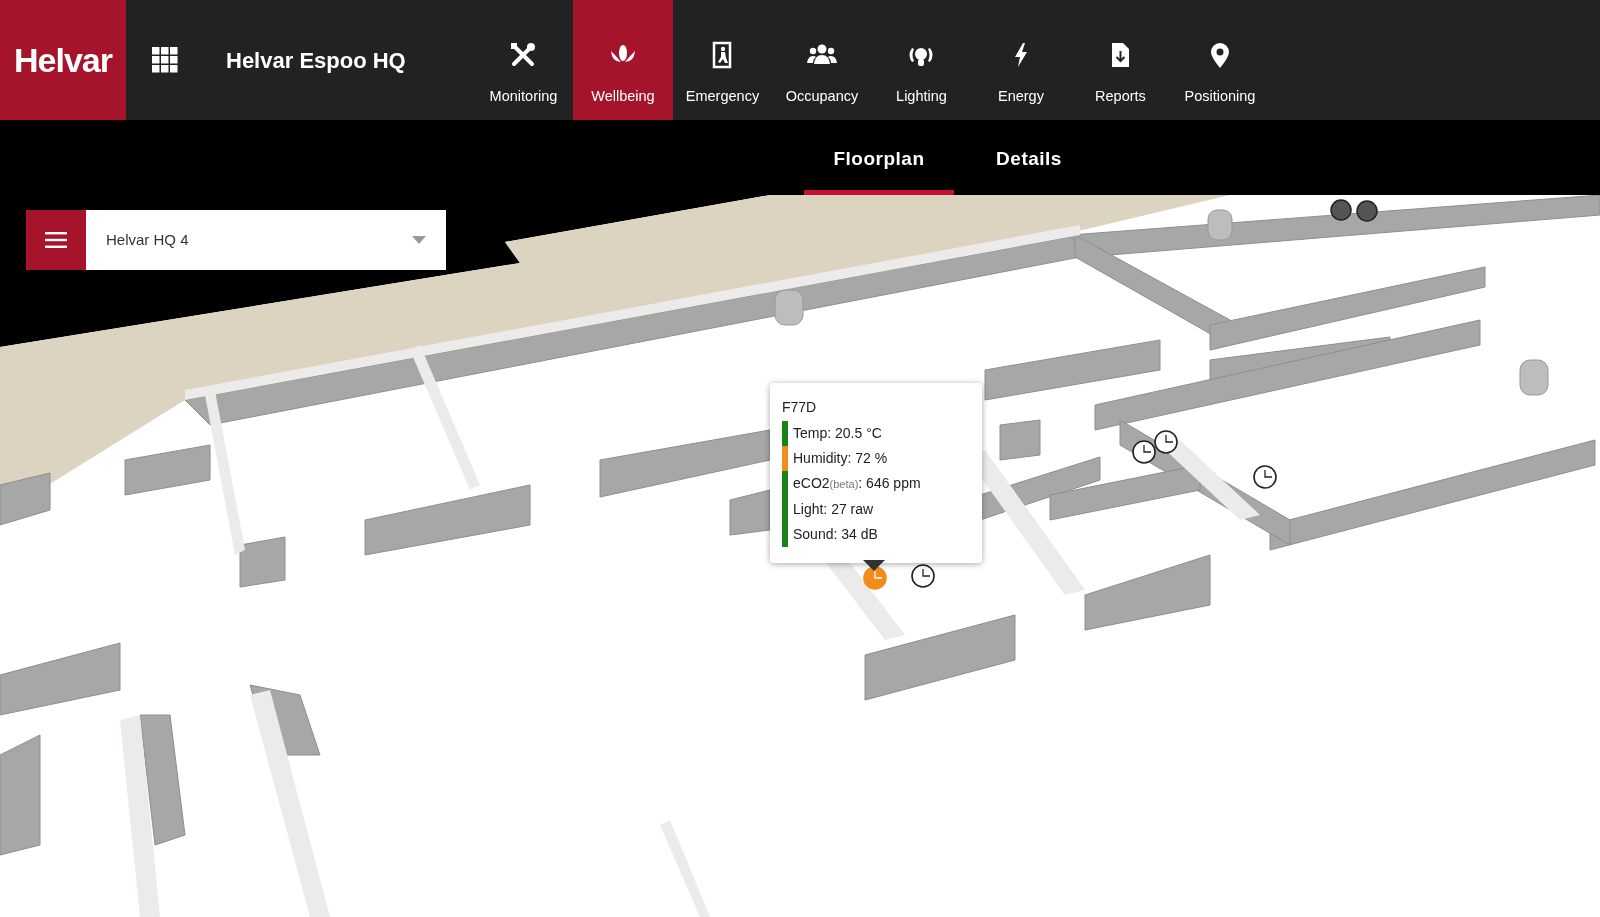 This screenshot has width=1600, height=917. Describe the element at coordinates (316, 60) in the screenshot. I see `site-title: Helvar Espoo HQ` at that location.